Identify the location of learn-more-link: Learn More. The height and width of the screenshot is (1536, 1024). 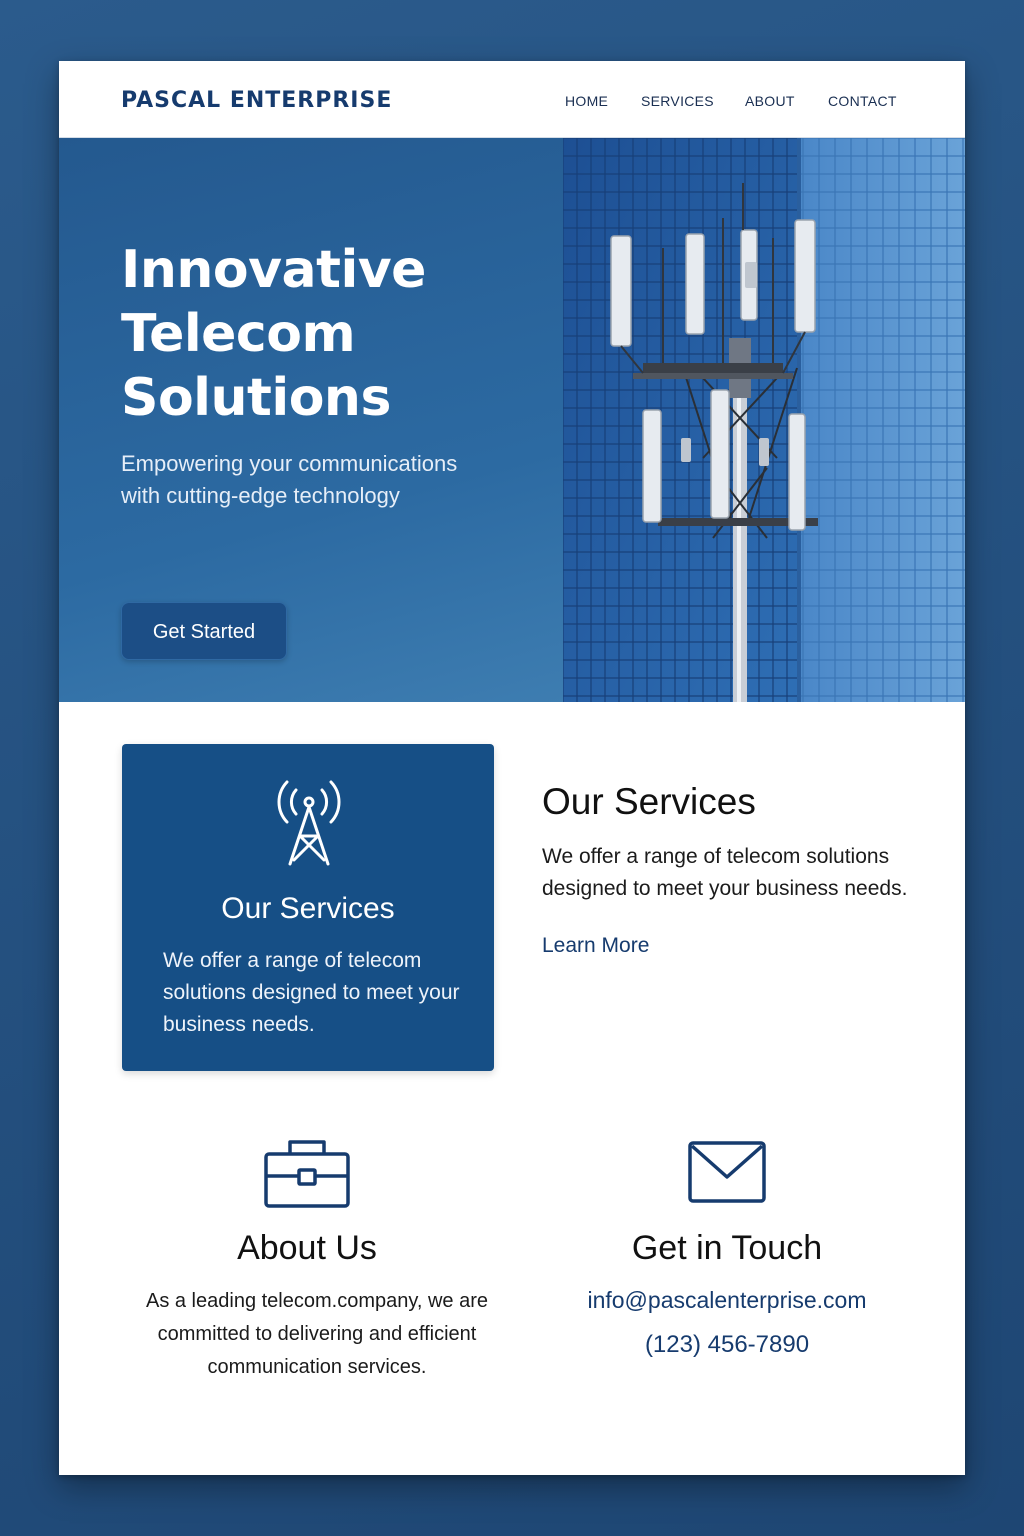
(595, 946).